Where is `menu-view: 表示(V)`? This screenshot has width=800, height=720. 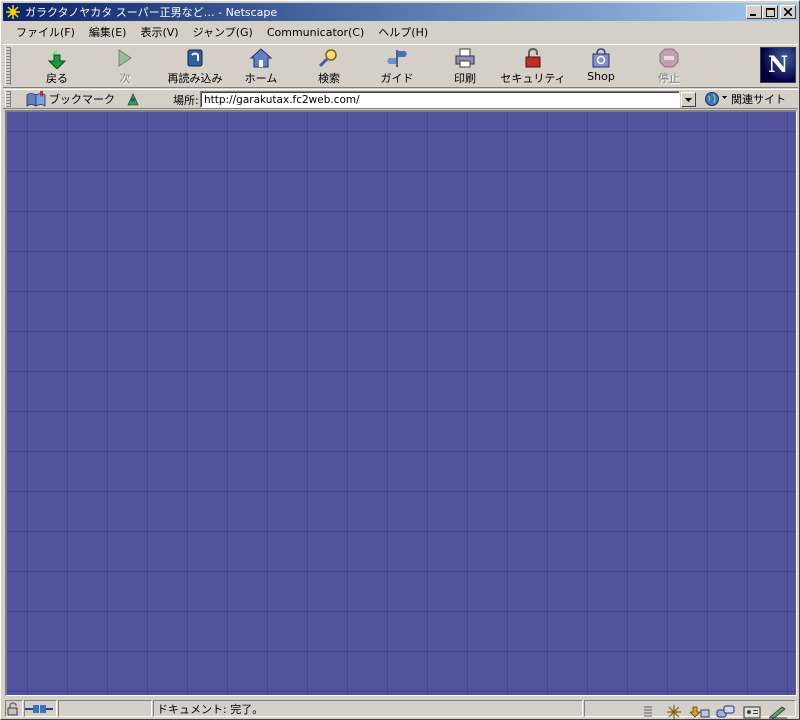 menu-view: 表示(V) is located at coordinates (159, 32).